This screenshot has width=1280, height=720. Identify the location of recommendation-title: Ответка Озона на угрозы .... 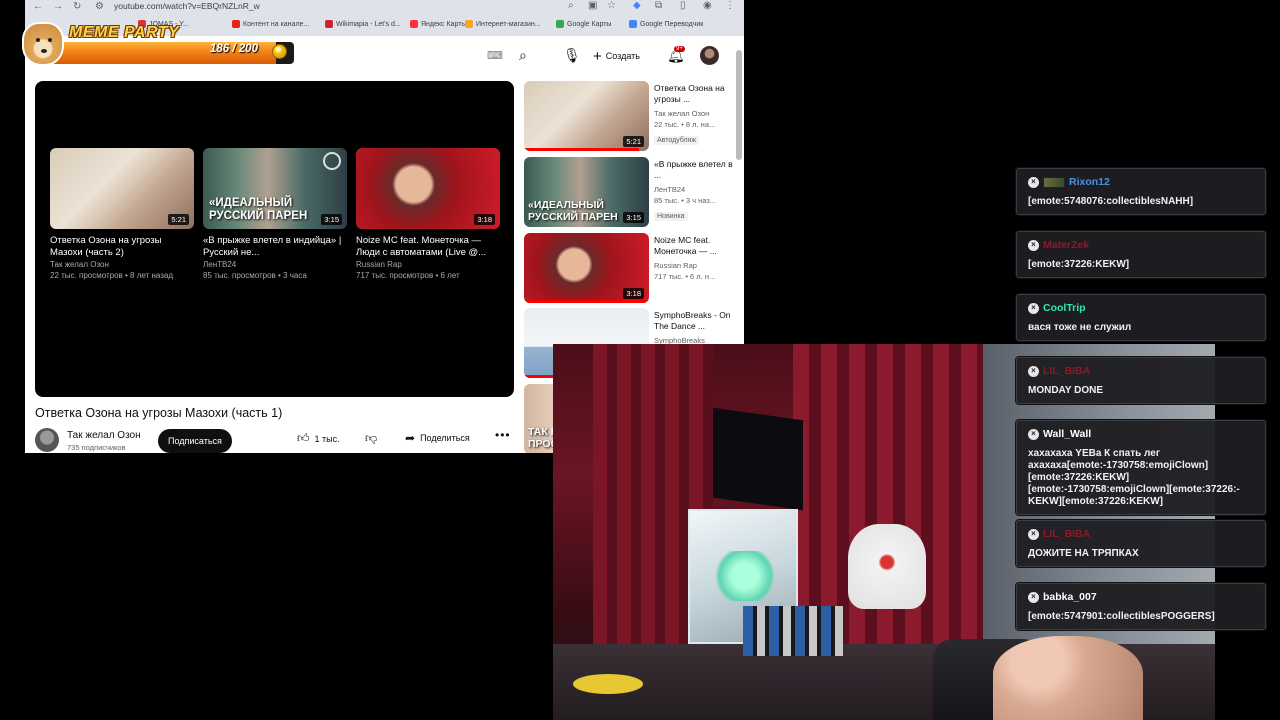
(694, 95).